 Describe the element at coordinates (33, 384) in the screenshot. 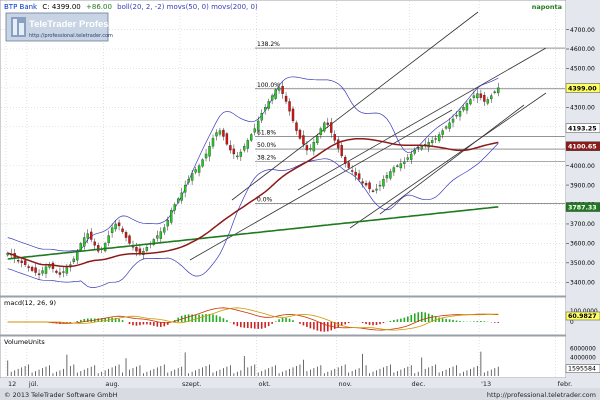

I see `time-tick-label: júl.` at that location.